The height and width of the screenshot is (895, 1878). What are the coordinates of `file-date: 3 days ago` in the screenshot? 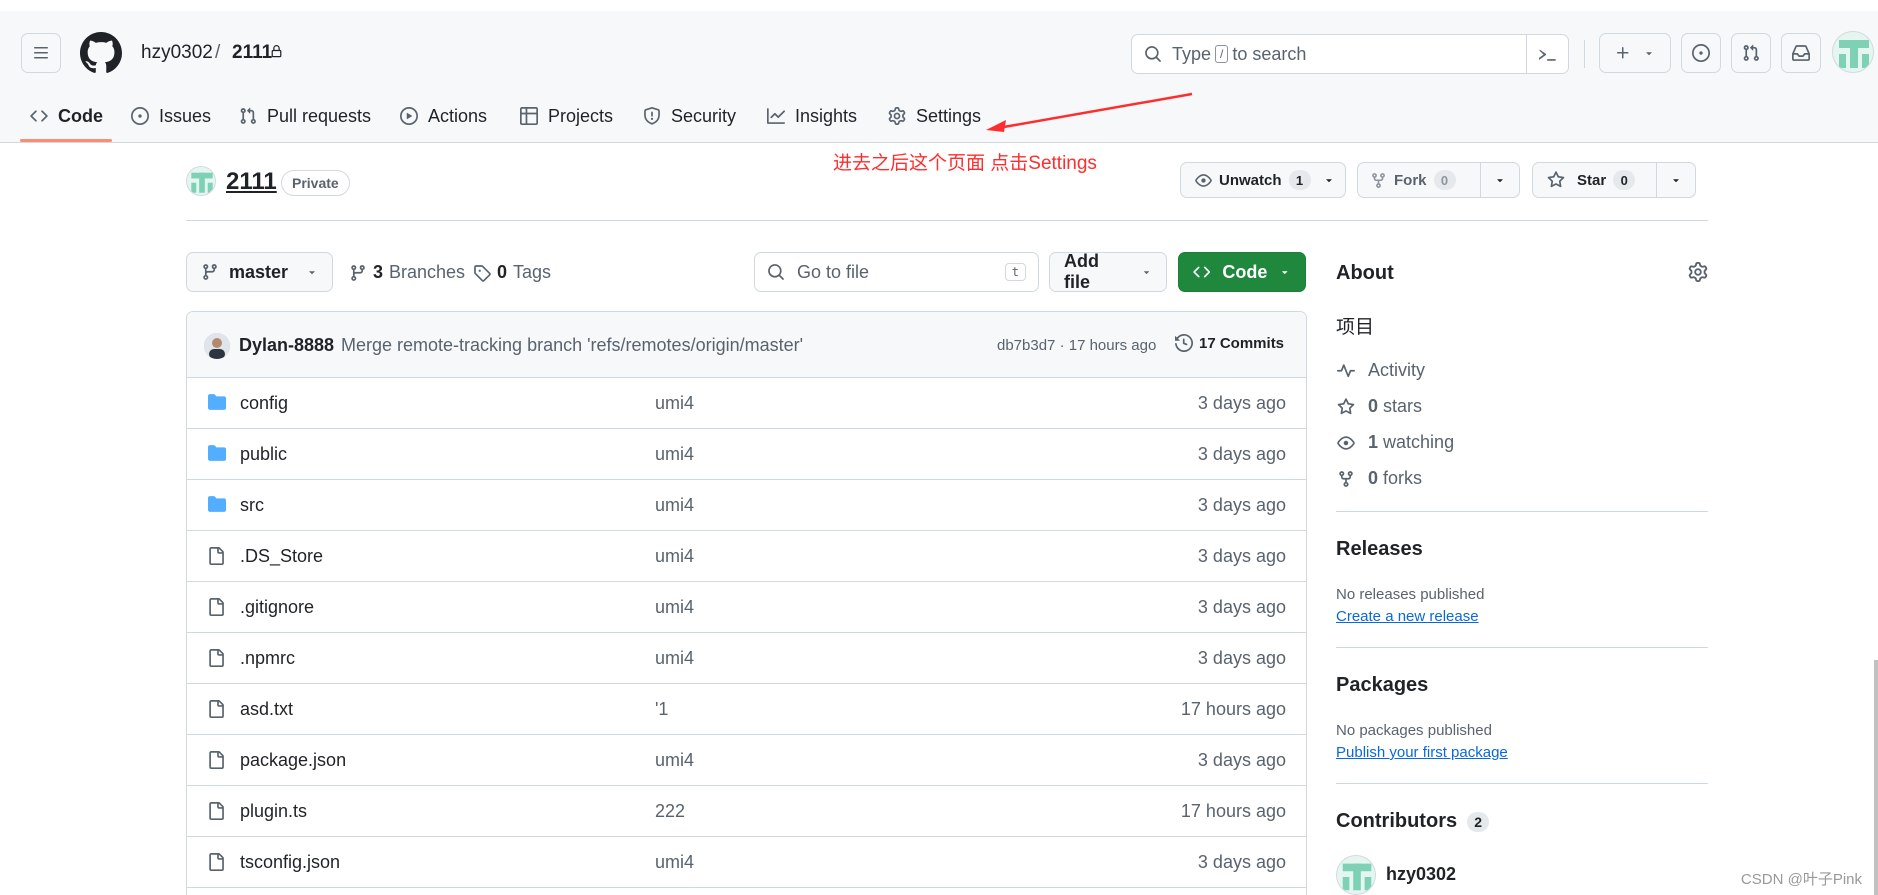 It's located at (1241, 403).